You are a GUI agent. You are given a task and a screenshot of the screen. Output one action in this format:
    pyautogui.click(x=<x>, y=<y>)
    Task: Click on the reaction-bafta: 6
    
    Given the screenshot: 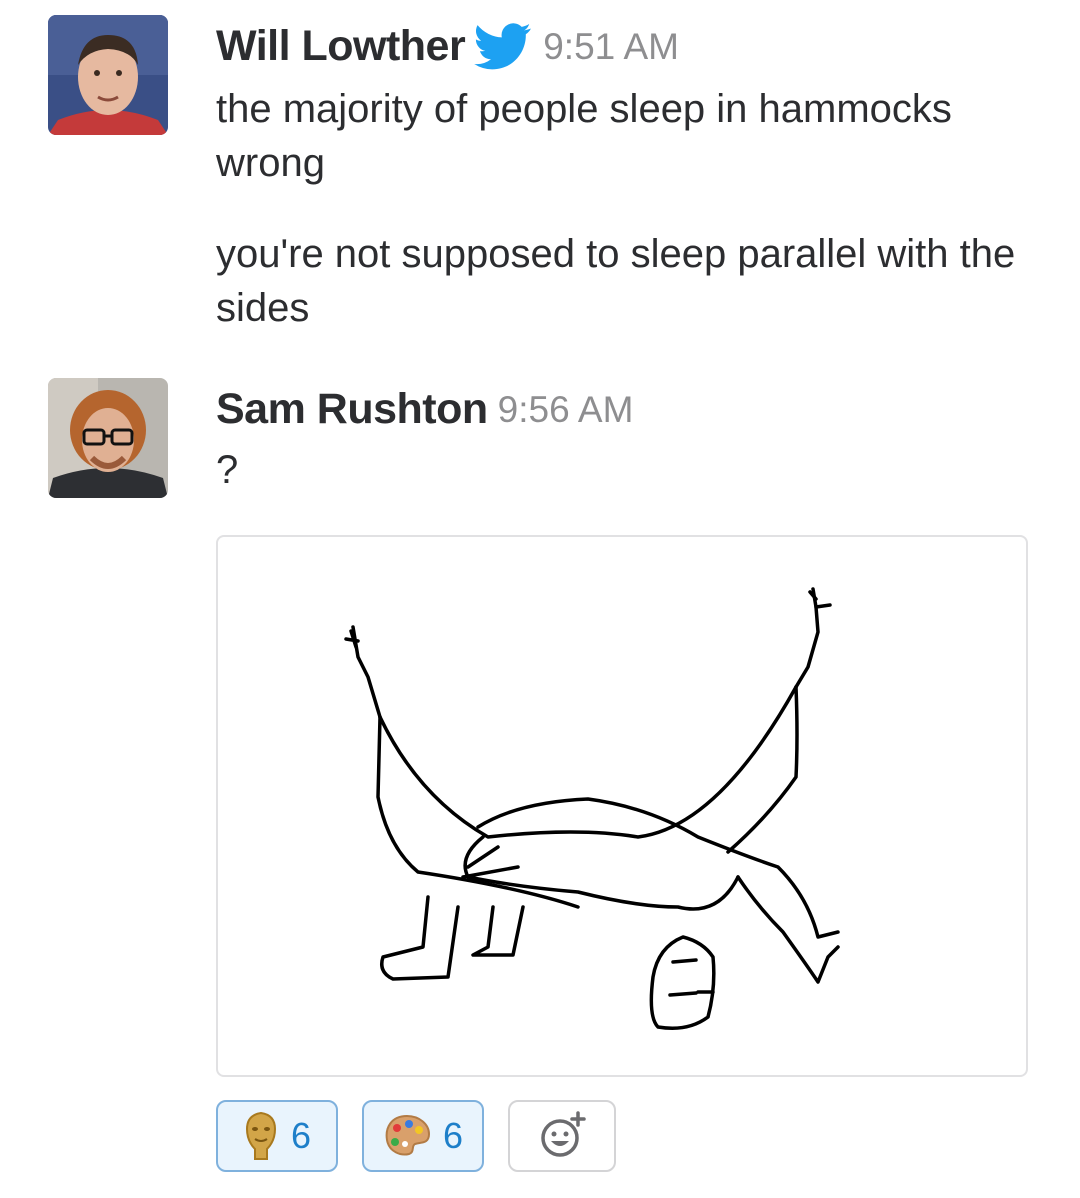 What is the action you would take?
    pyautogui.click(x=277, y=1136)
    